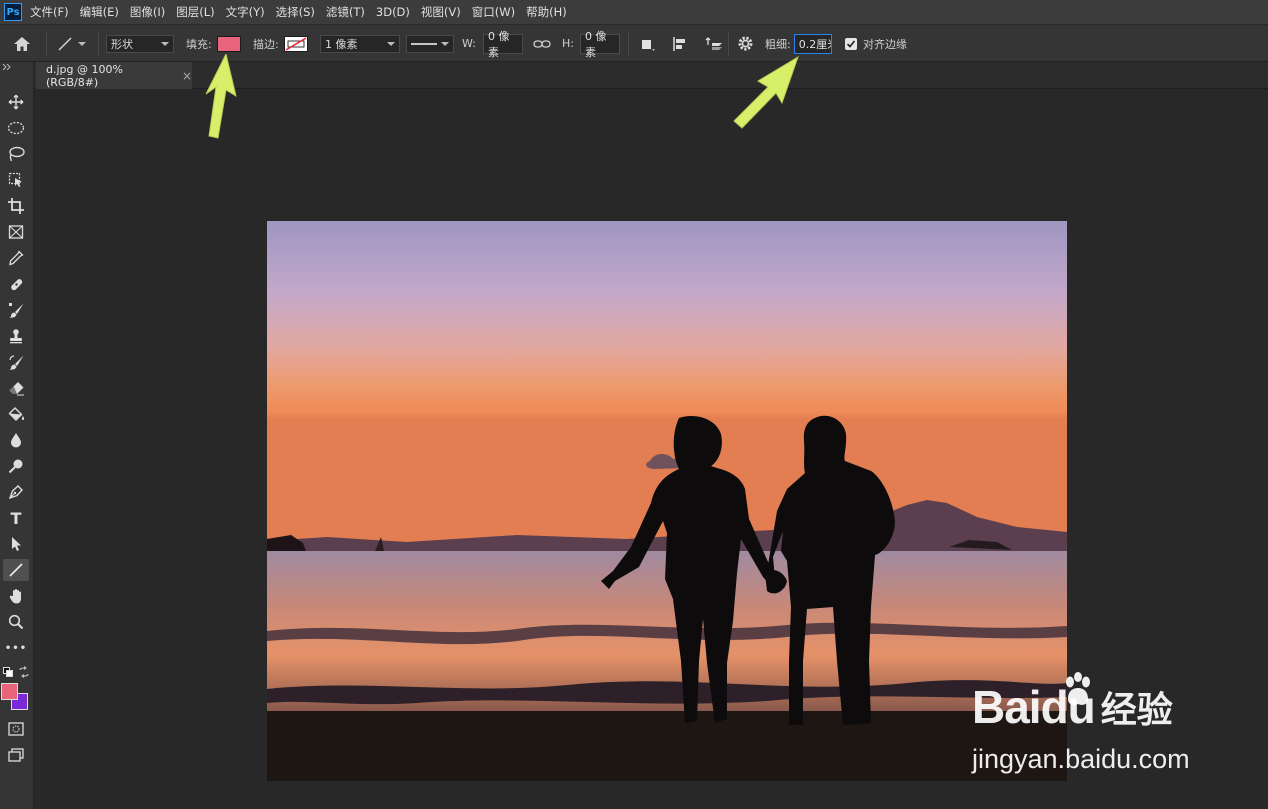 The image size is (1268, 809). I want to click on menu-view: 视图(V), so click(441, 12).